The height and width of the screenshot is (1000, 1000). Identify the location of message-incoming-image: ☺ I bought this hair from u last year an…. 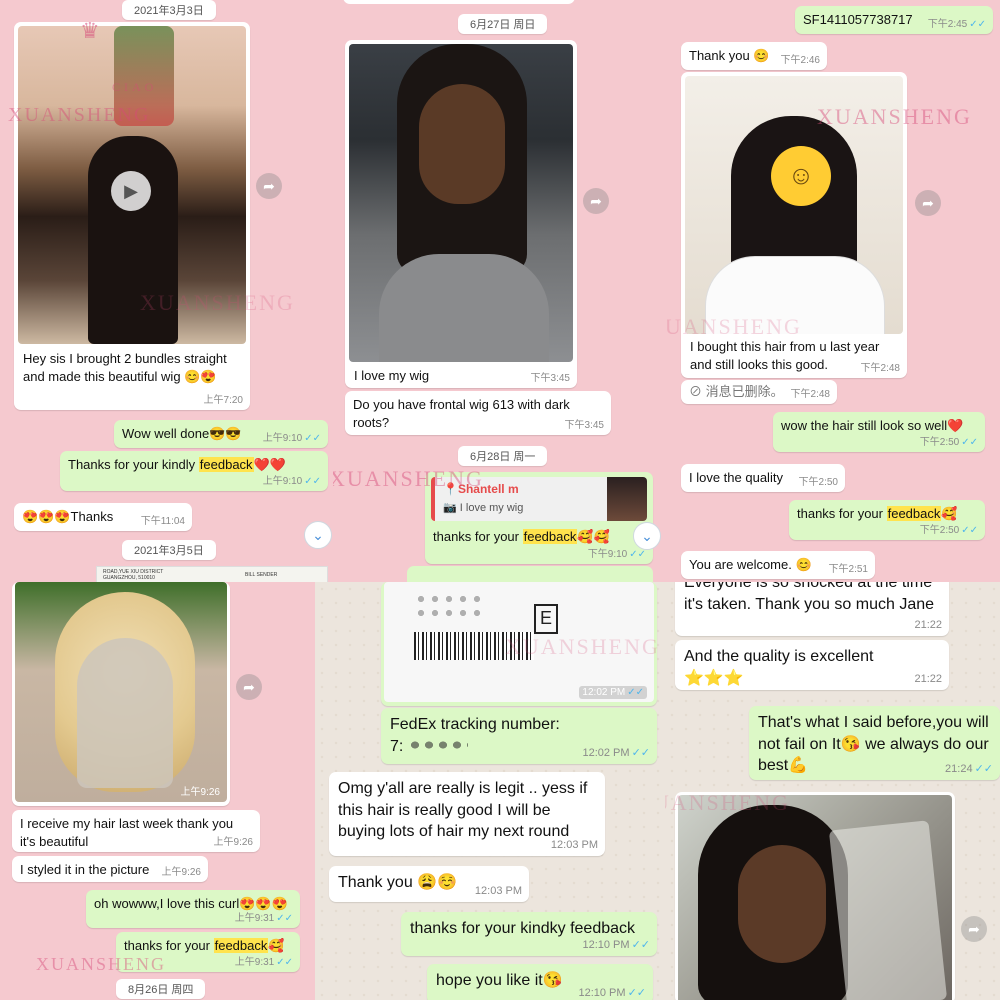
(794, 225).